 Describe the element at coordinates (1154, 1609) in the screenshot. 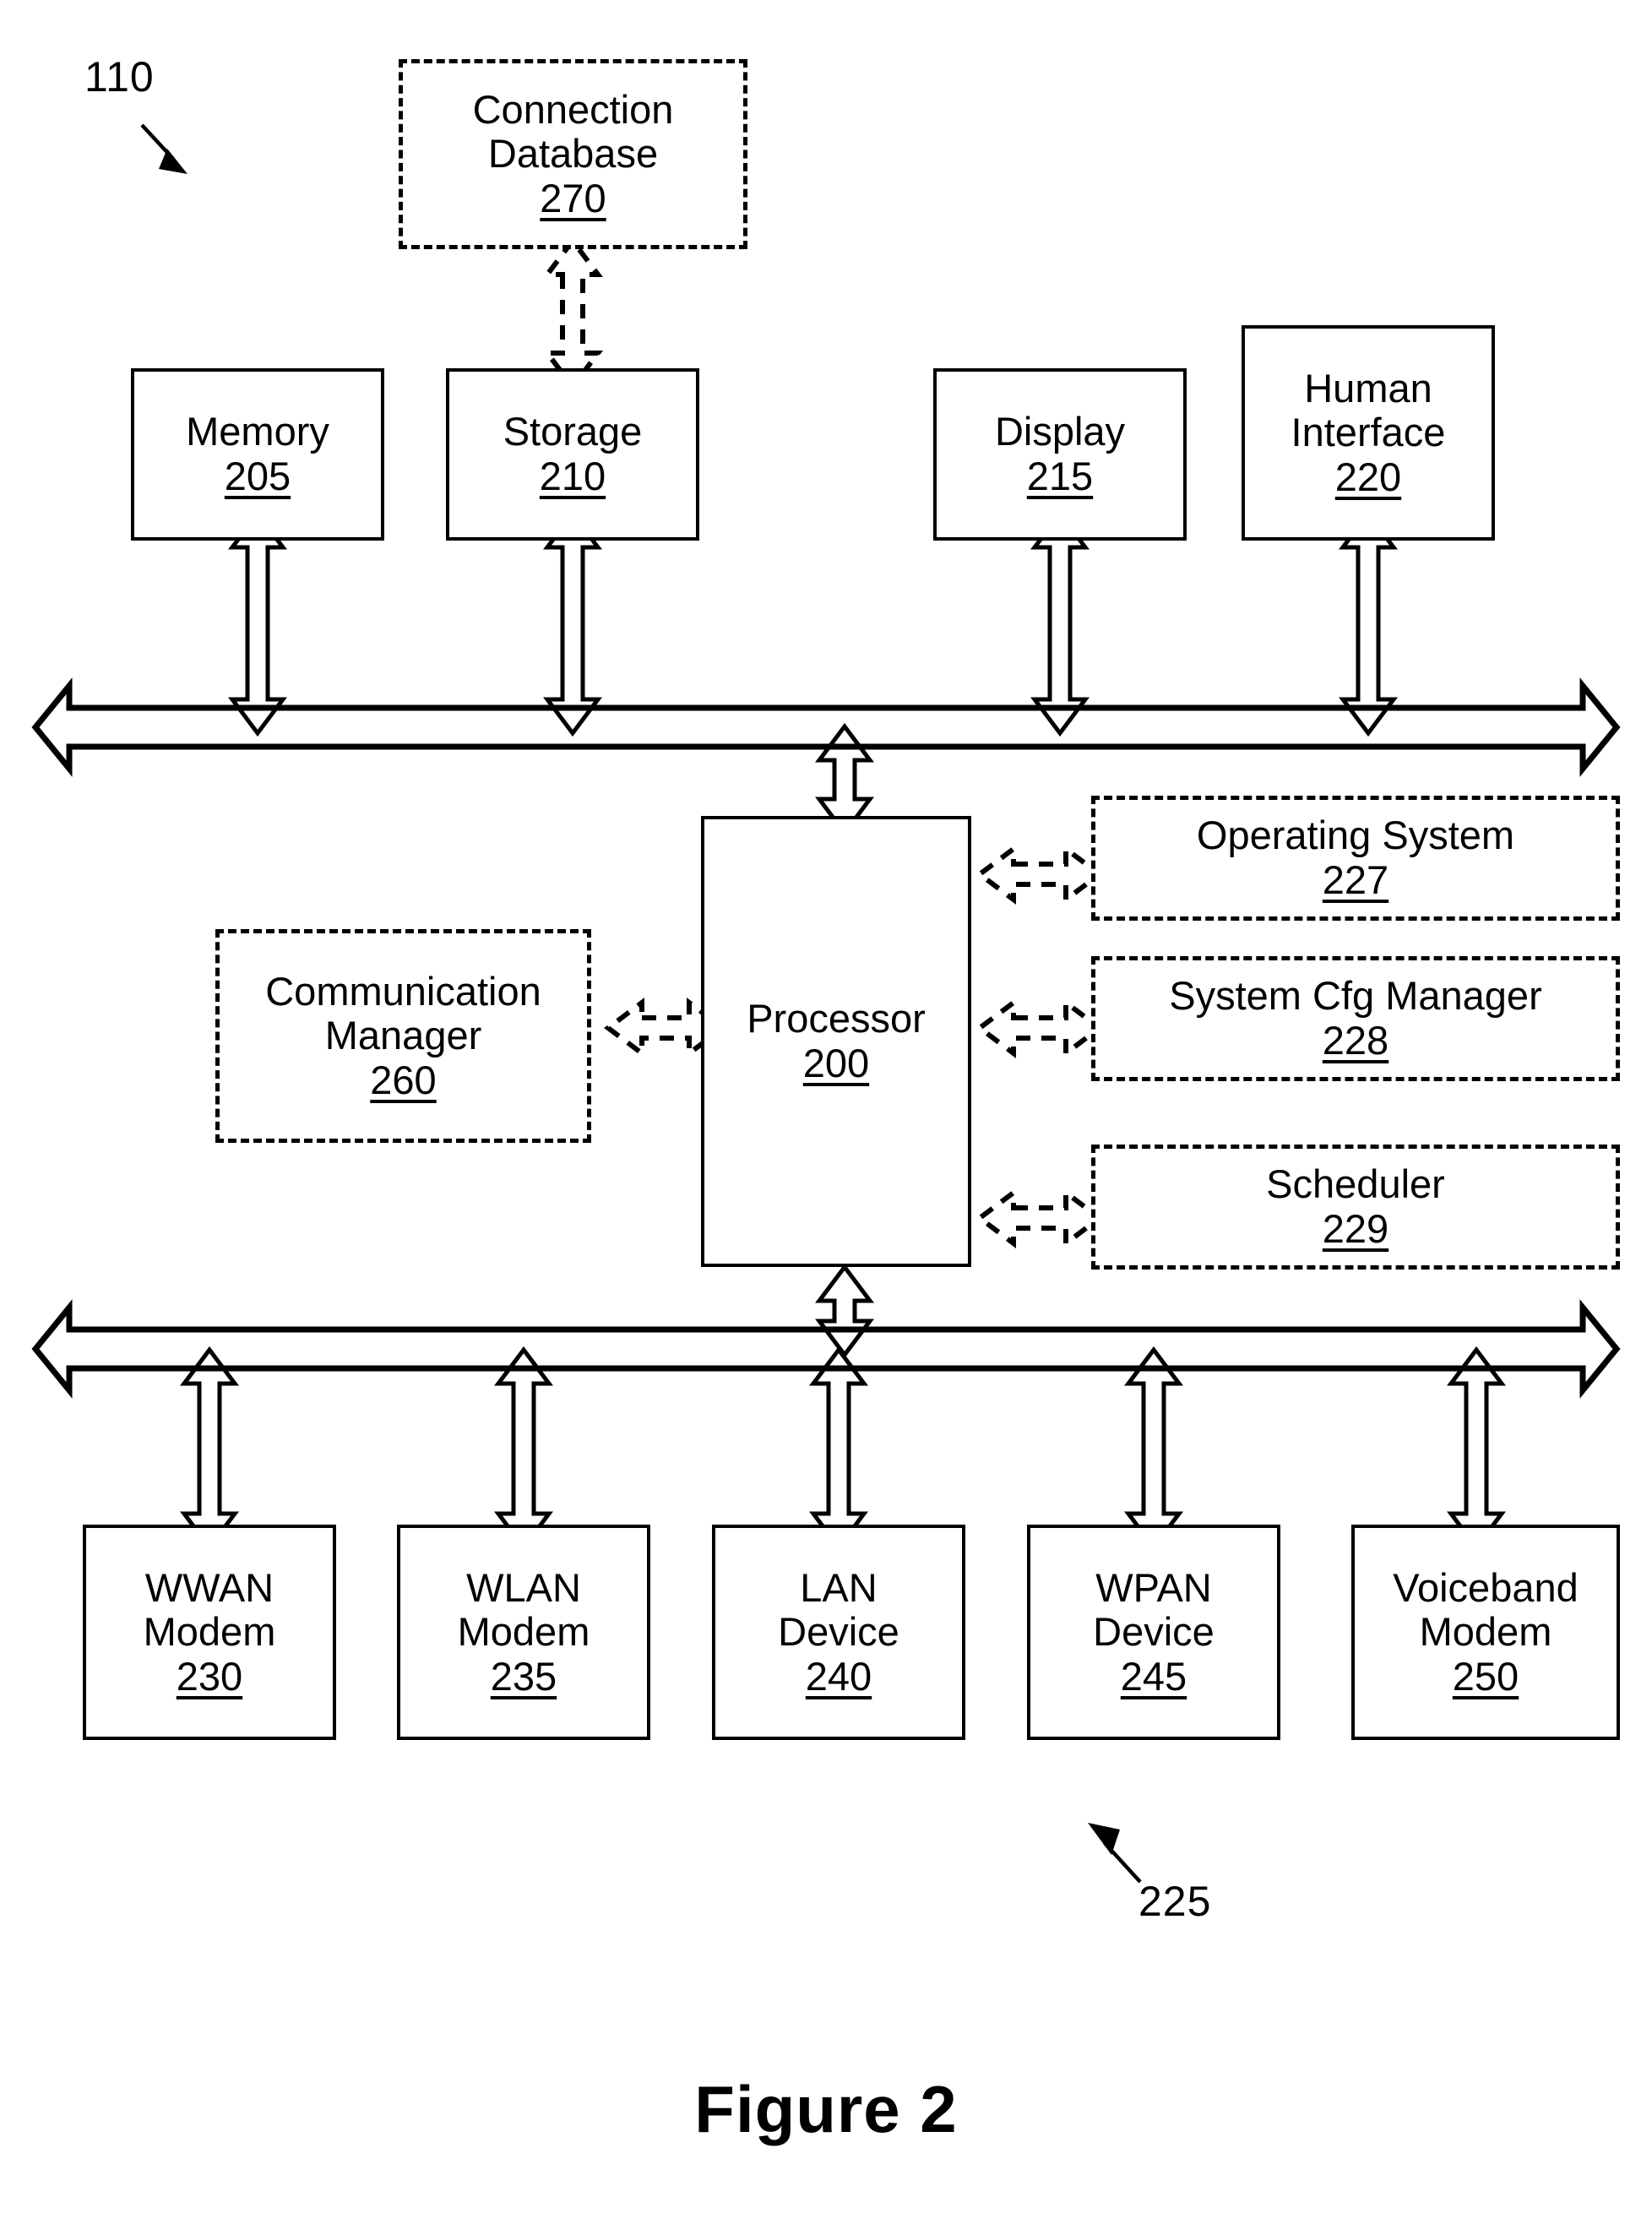

I see `block-wpan-device-label: WPAN Device` at that location.